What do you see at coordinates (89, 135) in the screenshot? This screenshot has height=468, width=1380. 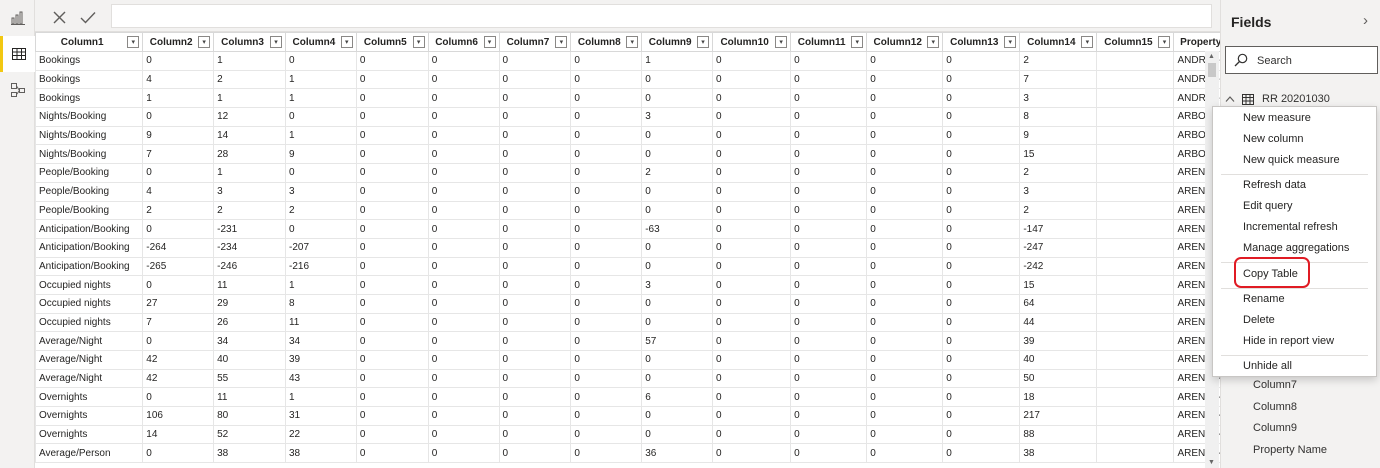 I see `table-cell: Nights/Booking` at bounding box center [89, 135].